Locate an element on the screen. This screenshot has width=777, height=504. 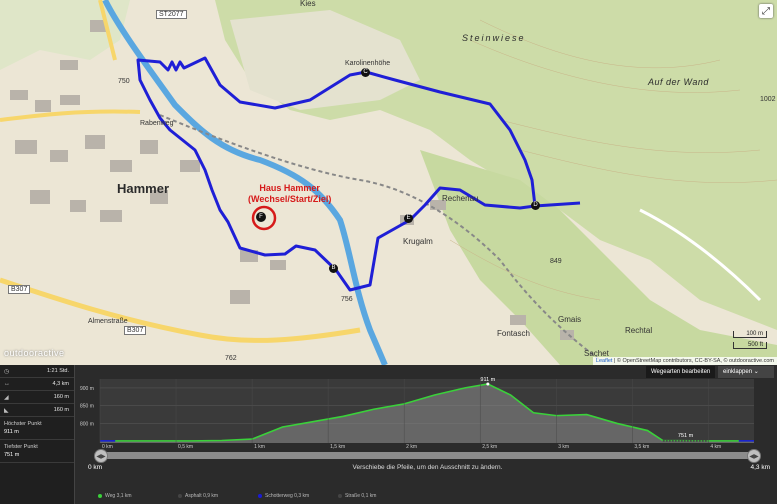
town-label: Hammer is located at coordinates (143, 188).